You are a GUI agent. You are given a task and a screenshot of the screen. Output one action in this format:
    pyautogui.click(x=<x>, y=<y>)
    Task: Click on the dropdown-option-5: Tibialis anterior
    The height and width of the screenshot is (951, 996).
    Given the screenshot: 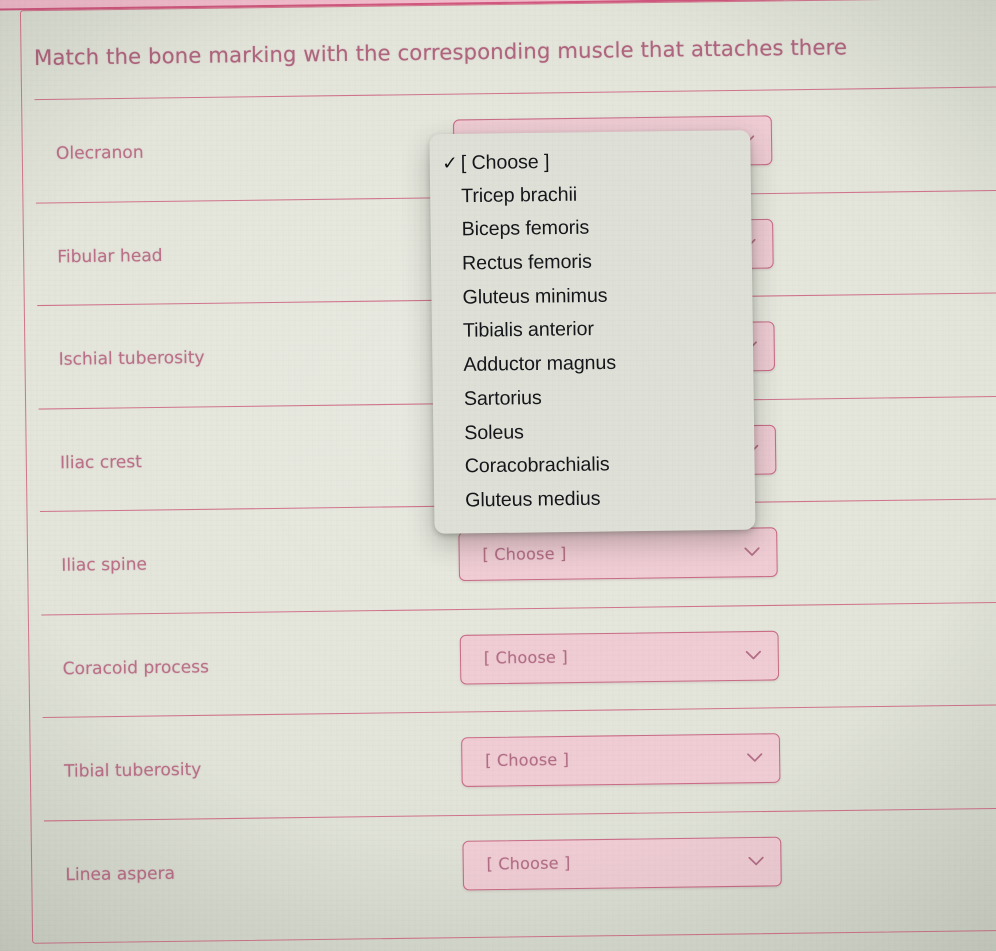 What is the action you would take?
    pyautogui.click(x=592, y=331)
    